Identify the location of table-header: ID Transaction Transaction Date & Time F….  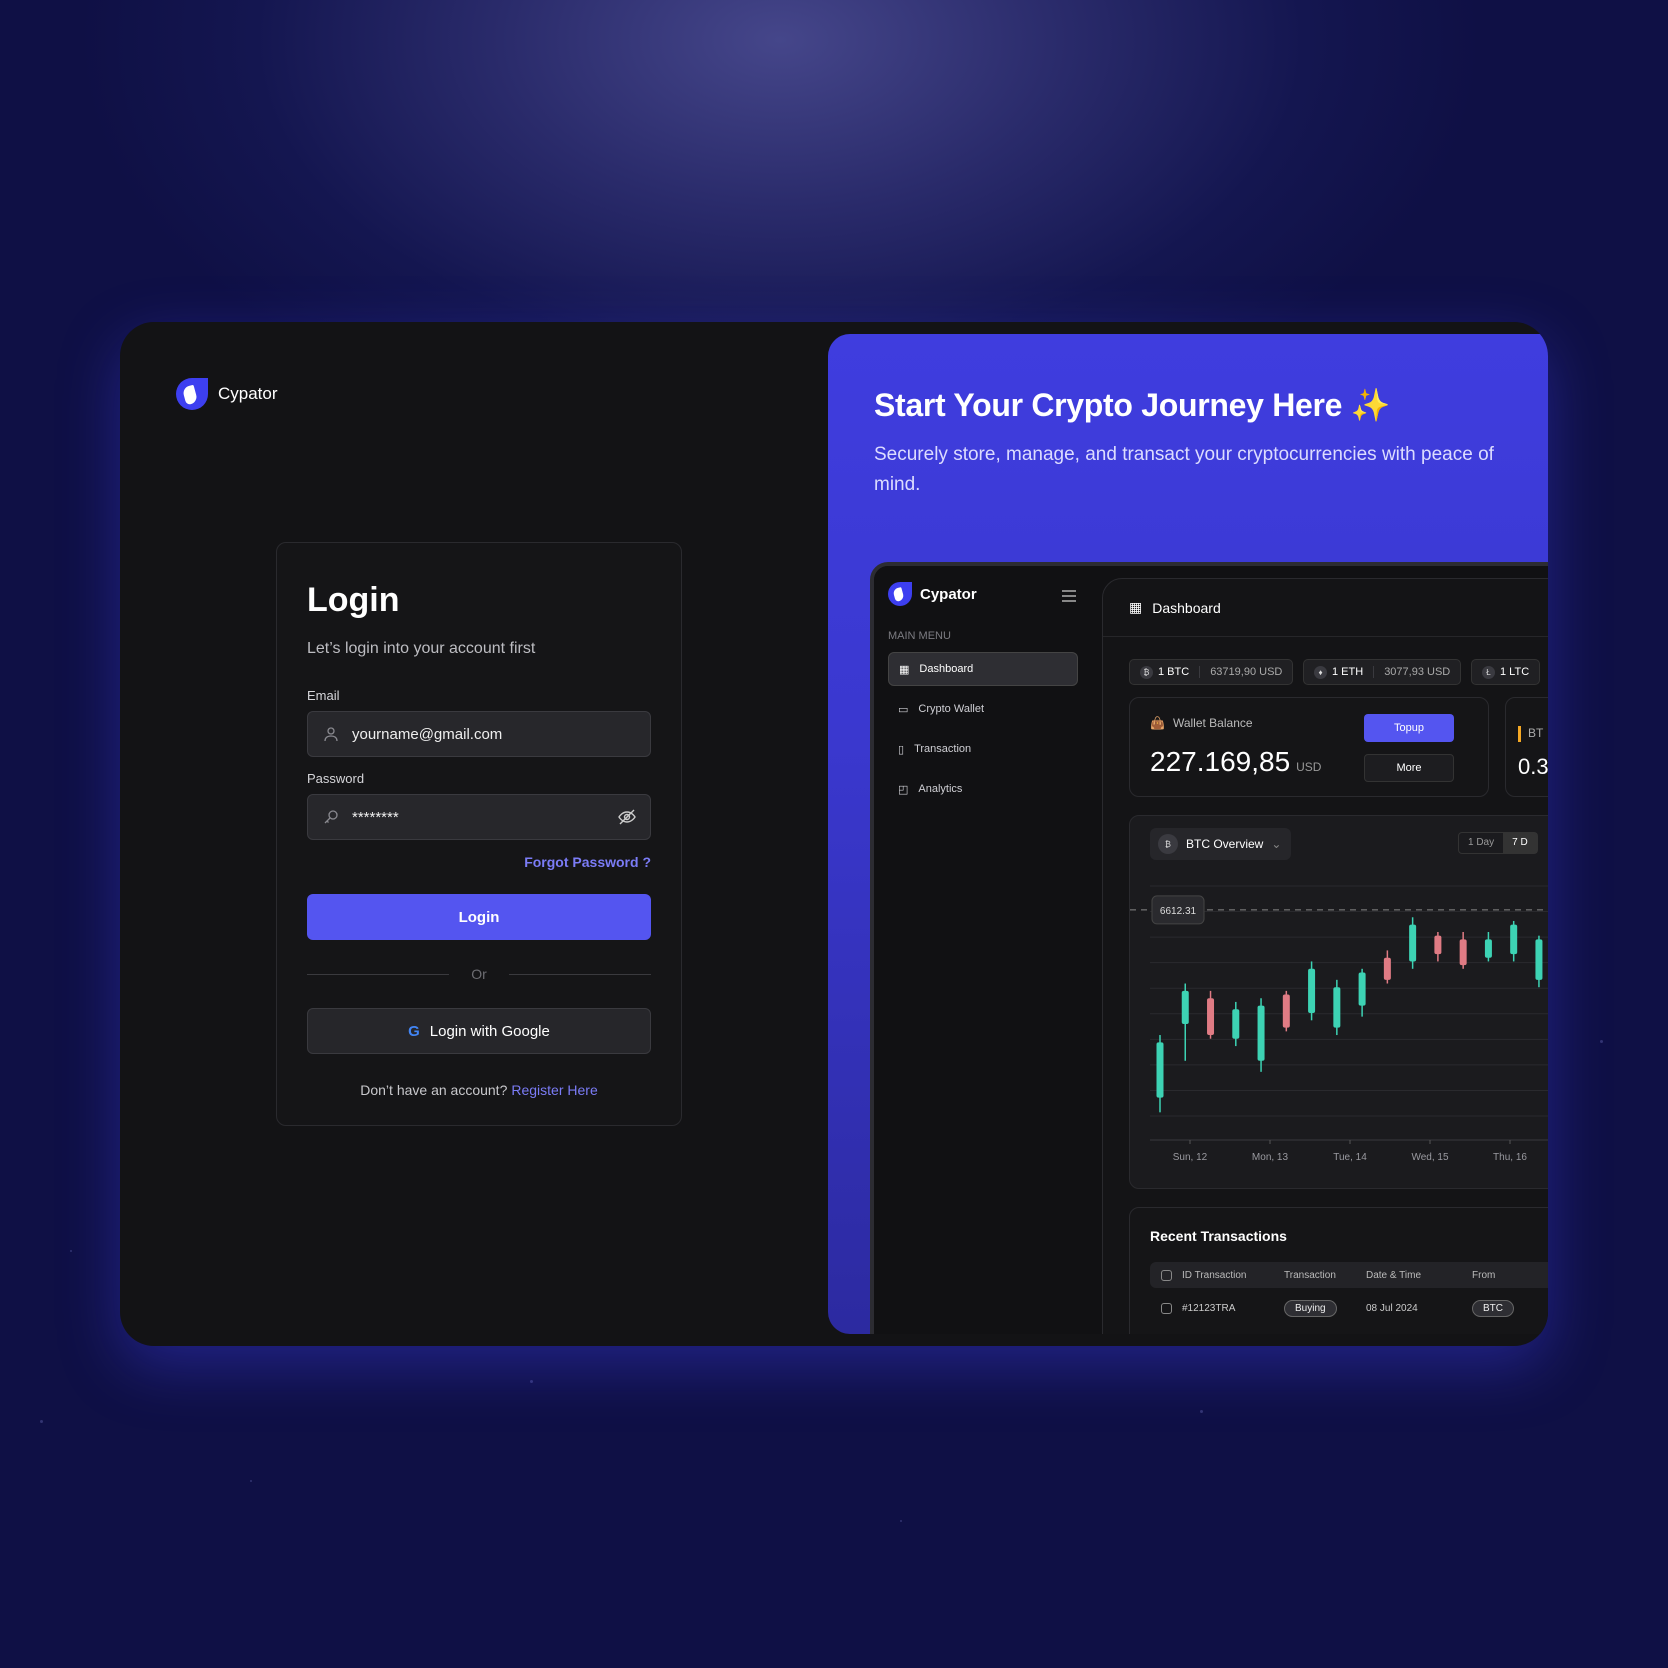
(1349, 1275).